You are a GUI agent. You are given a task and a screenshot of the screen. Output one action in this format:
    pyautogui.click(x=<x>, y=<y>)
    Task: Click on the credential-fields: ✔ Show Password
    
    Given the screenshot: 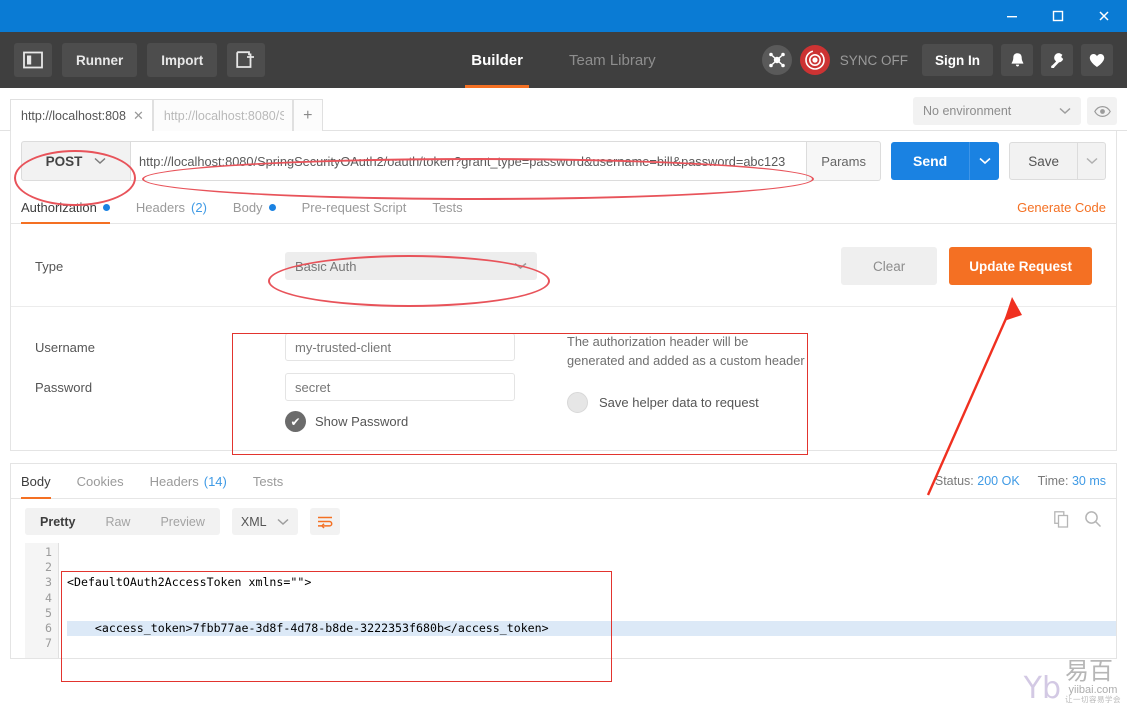 What is the action you would take?
    pyautogui.click(x=405, y=379)
    